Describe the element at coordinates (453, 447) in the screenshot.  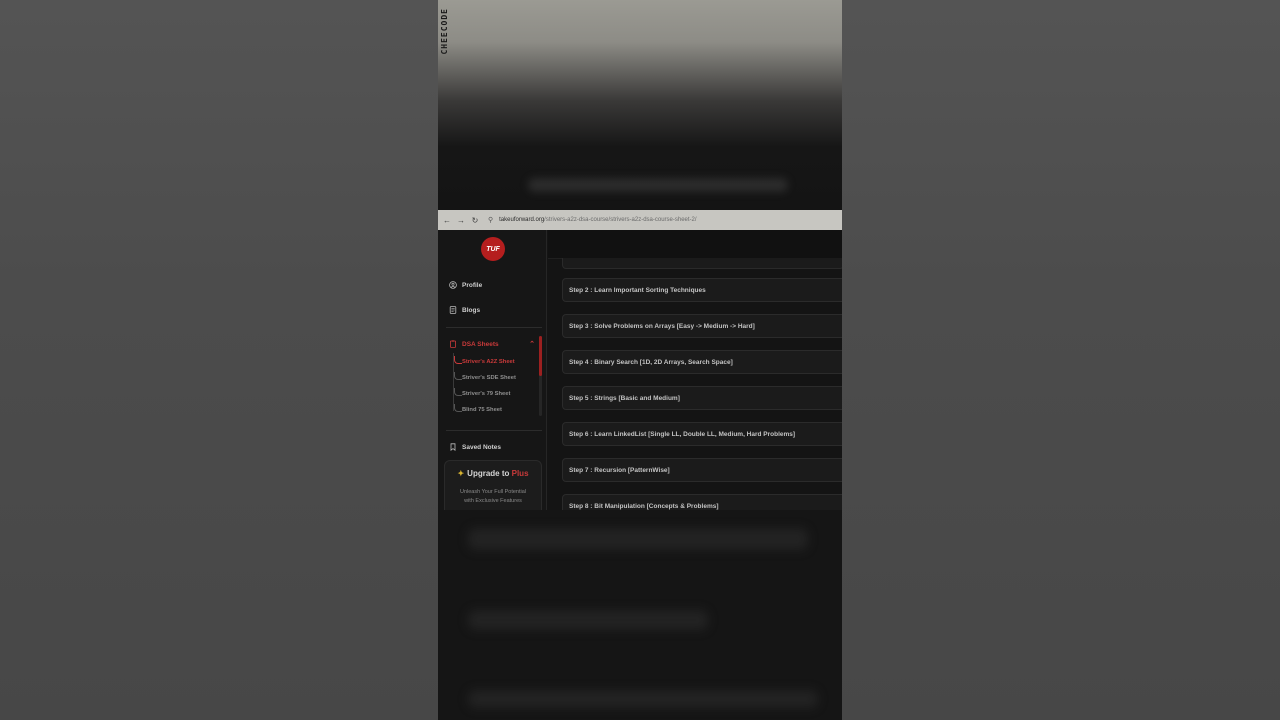
I see `bookmark-icon` at that location.